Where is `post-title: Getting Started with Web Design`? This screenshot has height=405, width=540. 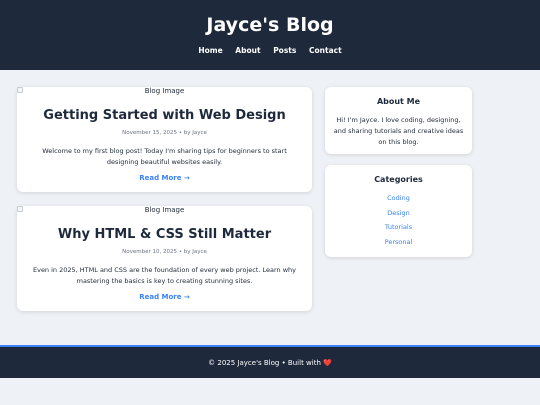
post-title: Getting Started with Web Design is located at coordinates (164, 115).